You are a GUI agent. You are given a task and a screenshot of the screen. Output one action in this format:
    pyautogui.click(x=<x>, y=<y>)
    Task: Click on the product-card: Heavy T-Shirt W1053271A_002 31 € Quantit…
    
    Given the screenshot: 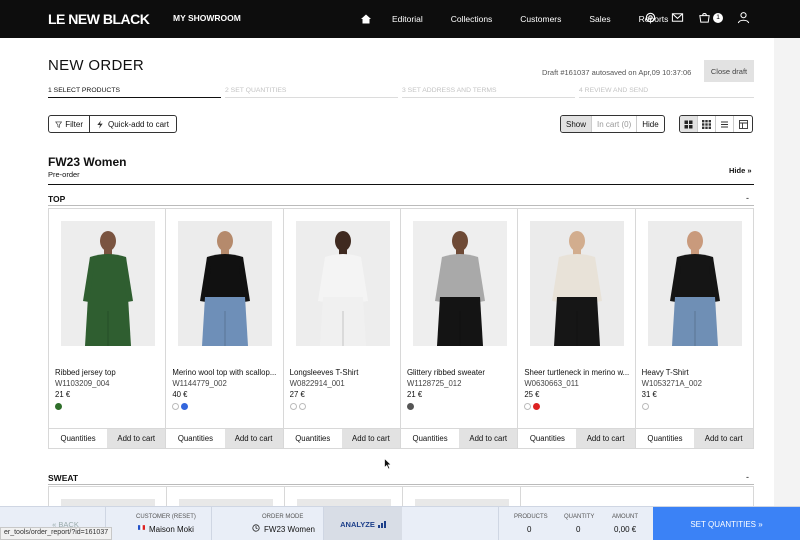 What is the action you would take?
    pyautogui.click(x=694, y=328)
    